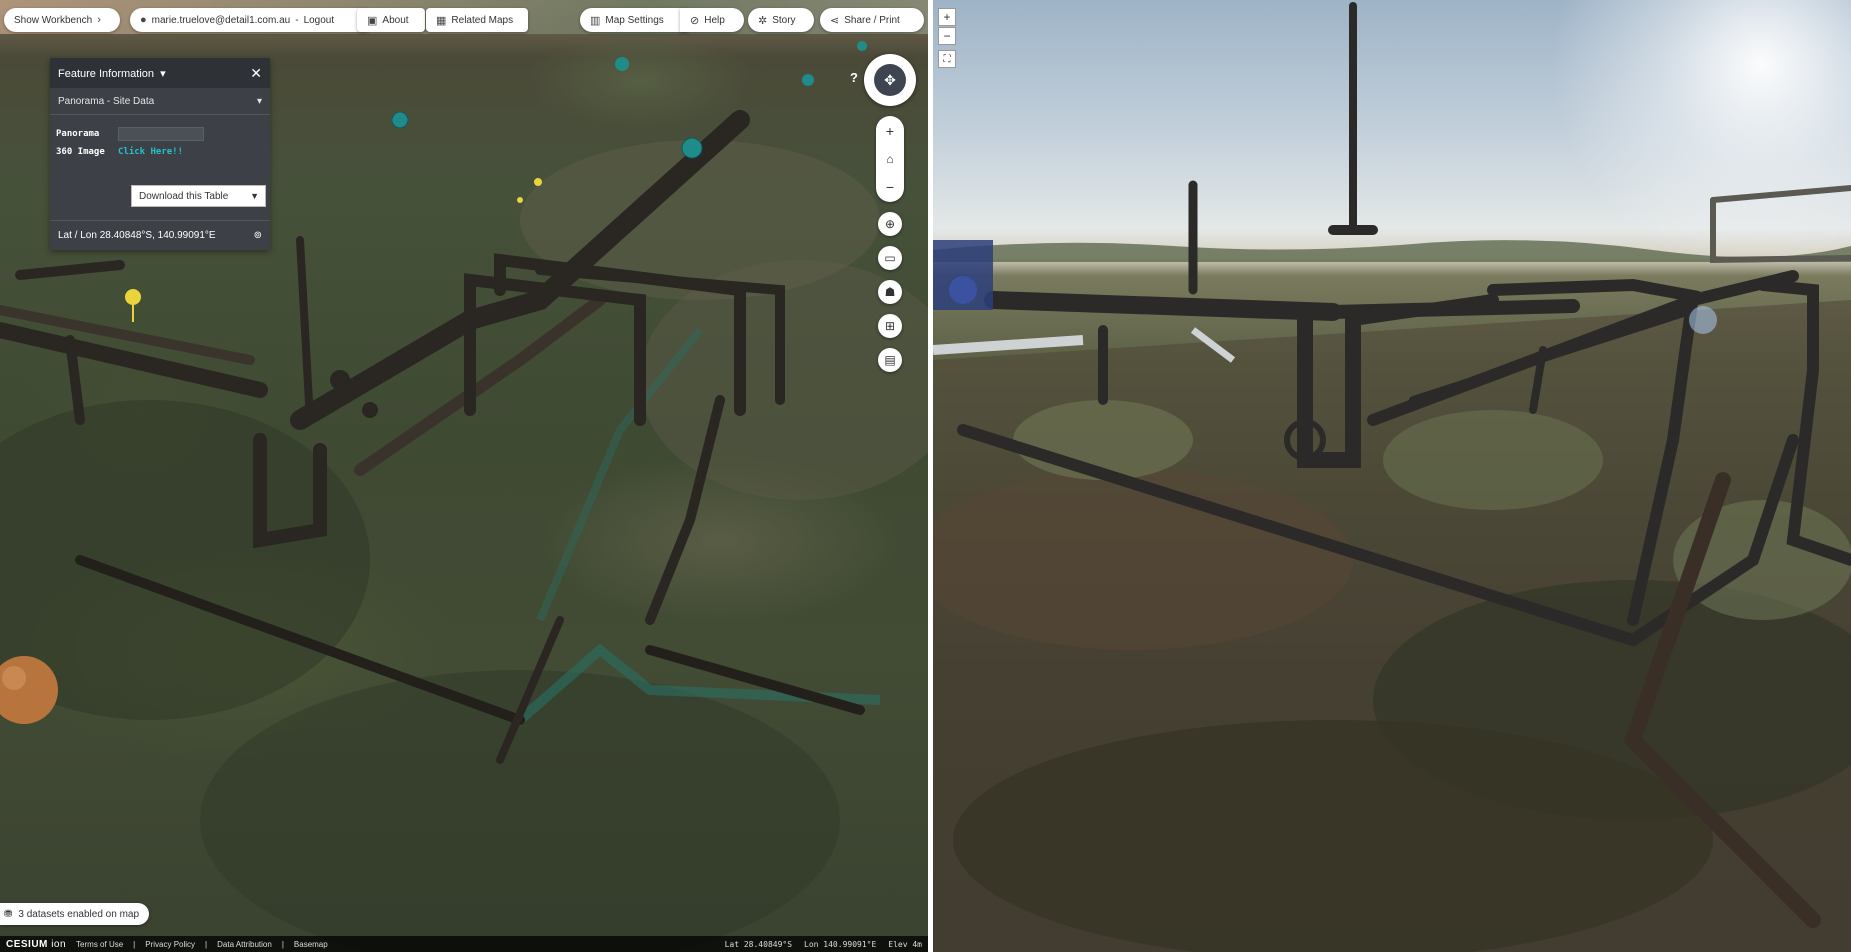 This screenshot has width=1851, height=952. I want to click on chevron-down-icon: ▼, so click(254, 196).